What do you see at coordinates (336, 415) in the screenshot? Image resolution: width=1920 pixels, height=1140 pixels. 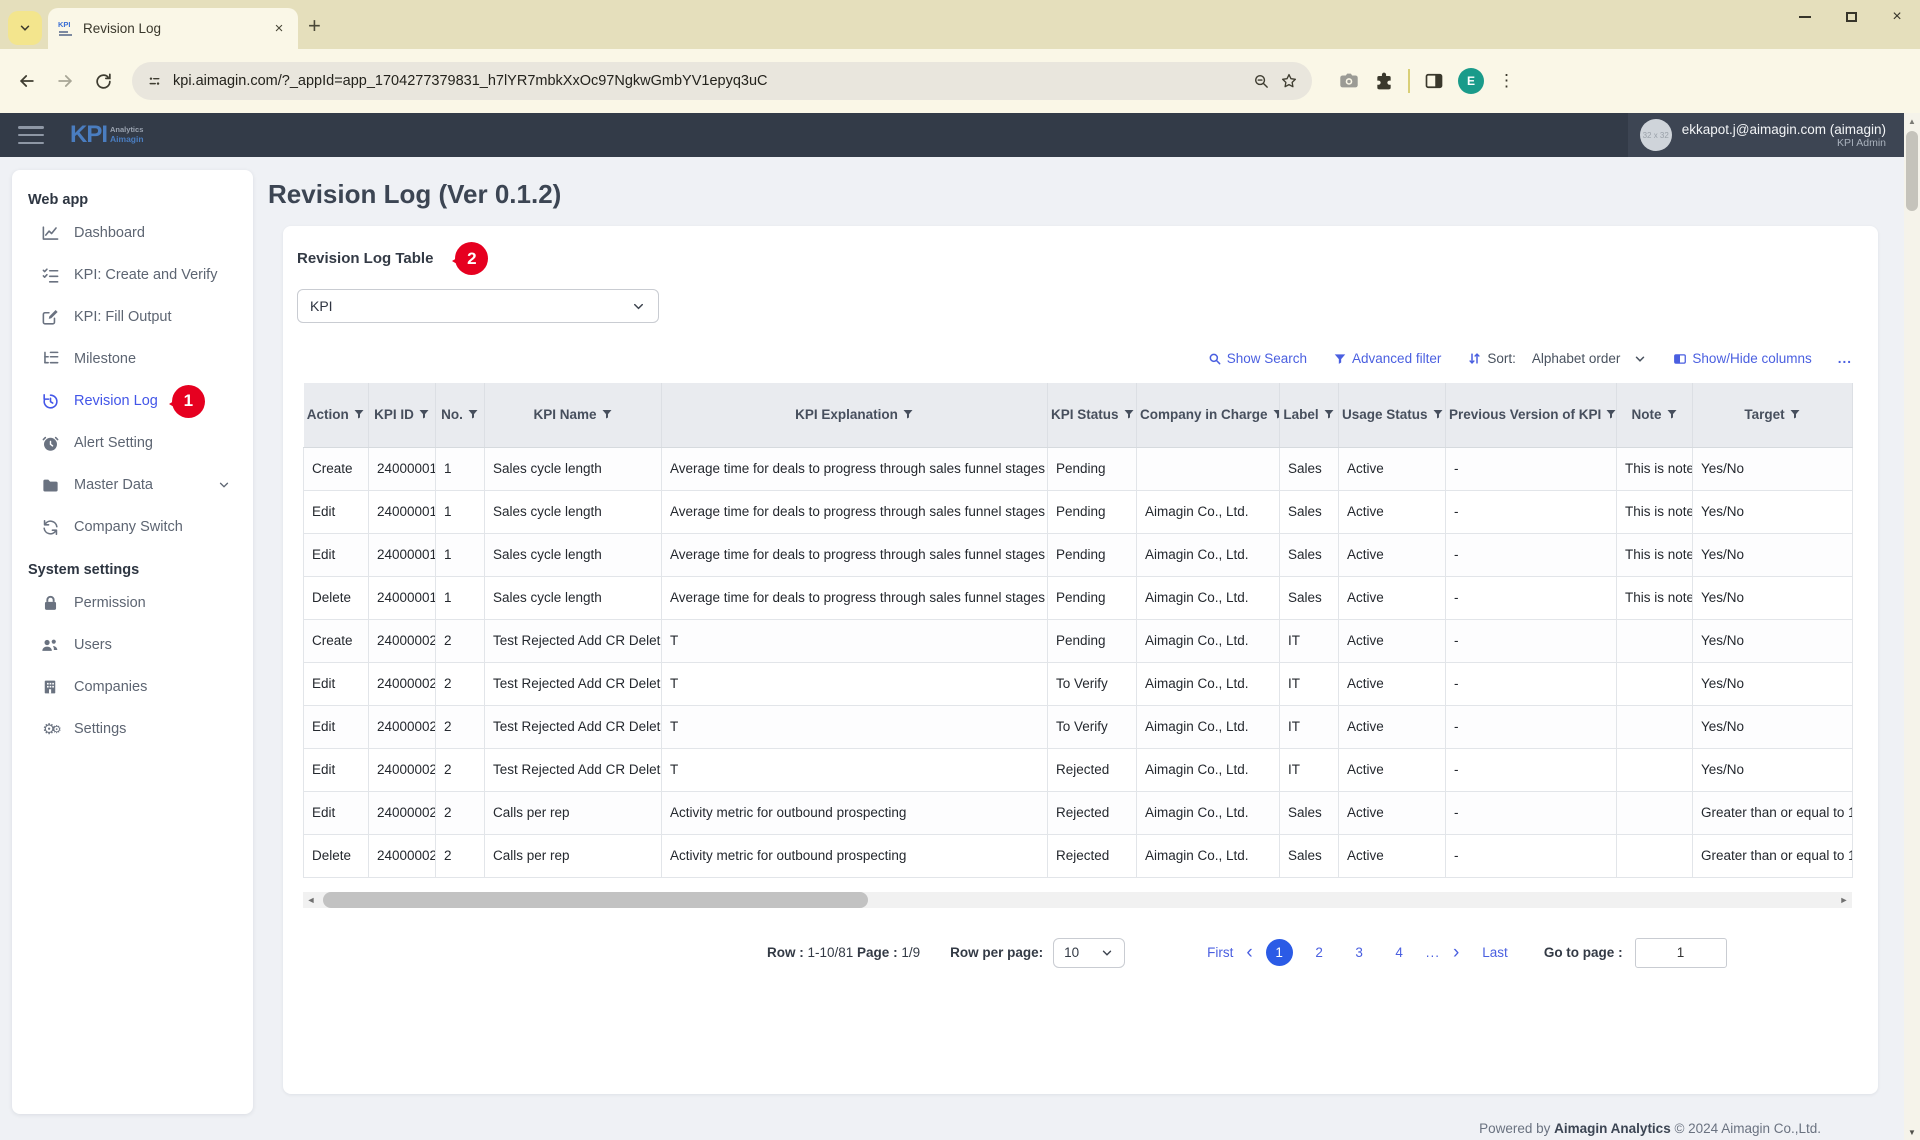 I see `column-header: Action` at bounding box center [336, 415].